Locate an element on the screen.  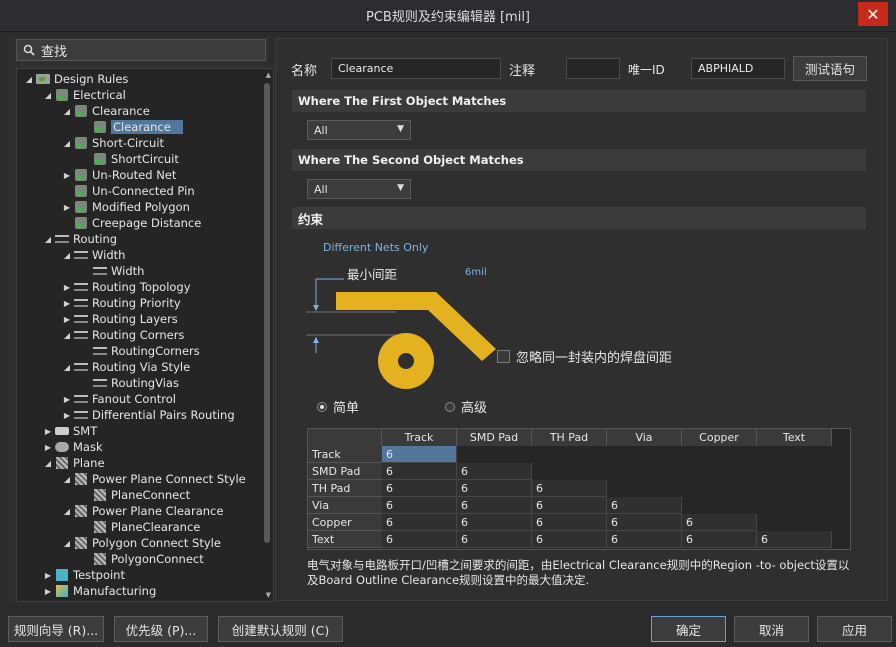
tree-item: ▶ Routing Layers is located at coordinates (119, 319).